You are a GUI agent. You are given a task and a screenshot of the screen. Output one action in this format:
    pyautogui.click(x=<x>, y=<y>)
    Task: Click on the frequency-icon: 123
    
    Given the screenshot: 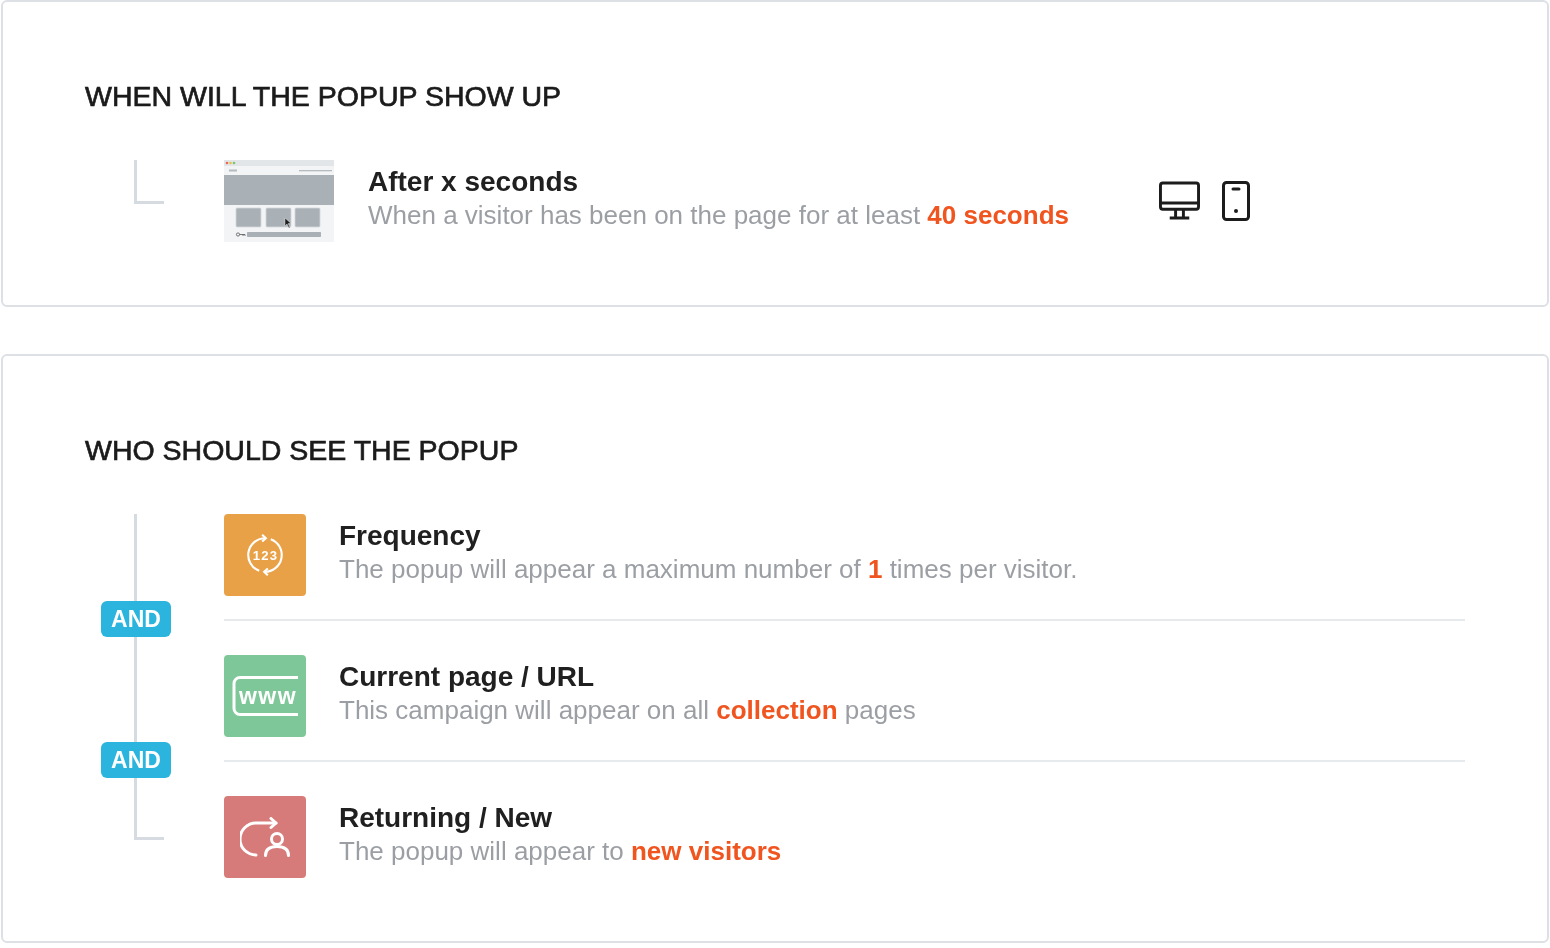 What is the action you would take?
    pyautogui.click(x=265, y=555)
    